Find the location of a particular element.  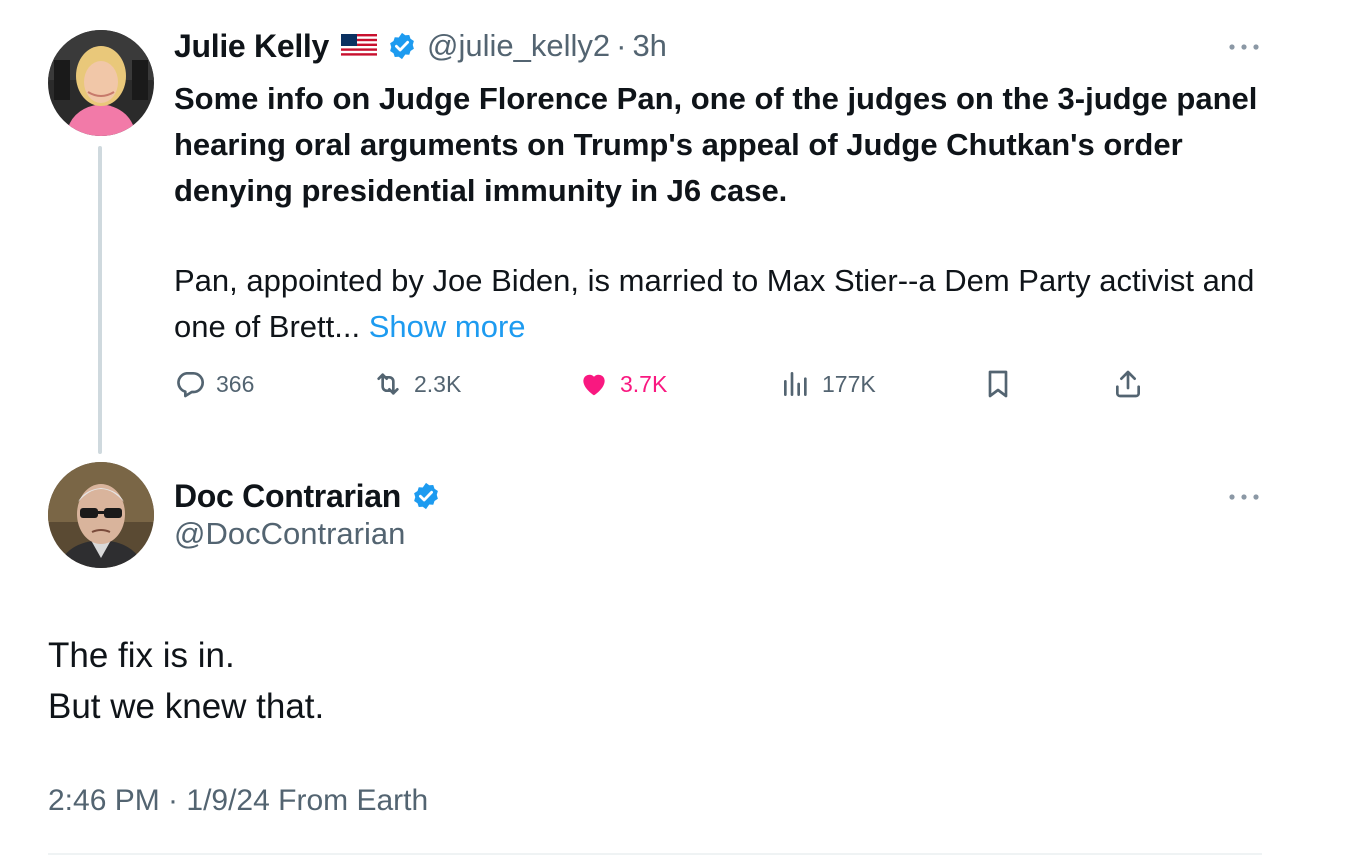

reply-text: The fix is in. But we knew that. is located at coordinates (186, 681).